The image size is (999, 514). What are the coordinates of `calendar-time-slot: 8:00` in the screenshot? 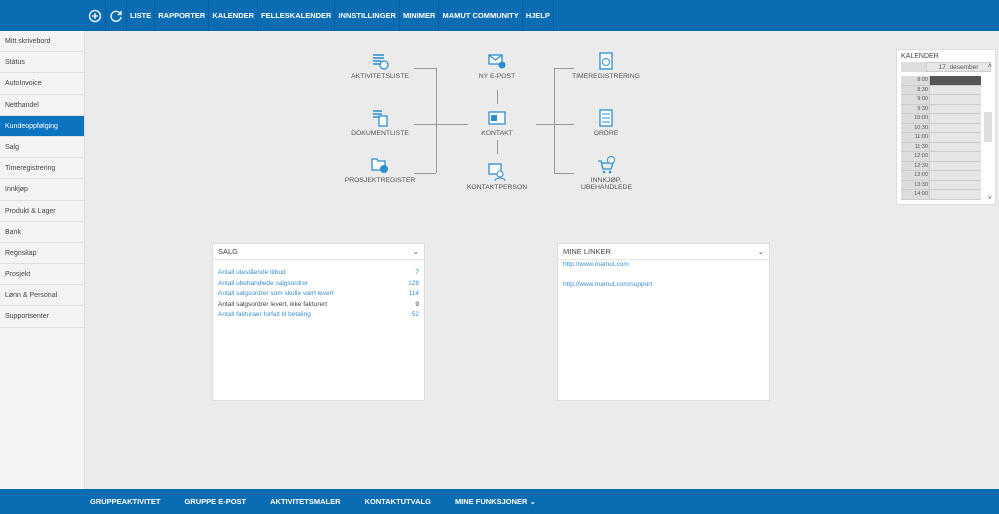 It's located at (941, 81).